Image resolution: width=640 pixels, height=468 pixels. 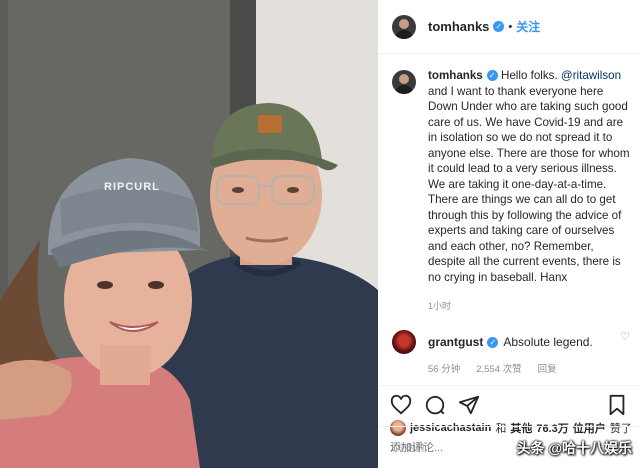 I want to click on verified-badge-icon: ✓, so click(x=499, y=26).